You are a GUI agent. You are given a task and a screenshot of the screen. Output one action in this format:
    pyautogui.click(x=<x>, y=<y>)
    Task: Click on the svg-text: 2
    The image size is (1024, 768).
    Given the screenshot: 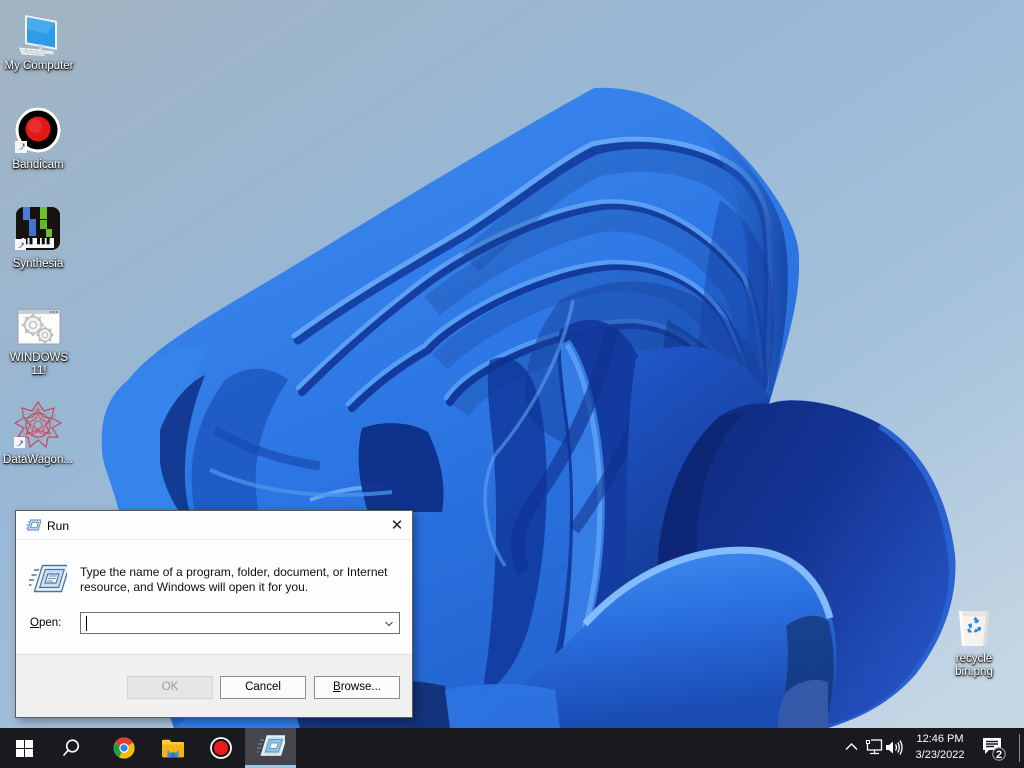 What is the action you would take?
    pyautogui.click(x=999, y=755)
    